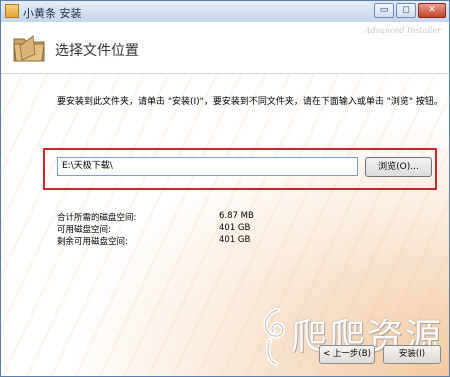 The image size is (450, 377). Describe the element at coordinates (12, 11) in the screenshot. I see `app-icon` at that location.